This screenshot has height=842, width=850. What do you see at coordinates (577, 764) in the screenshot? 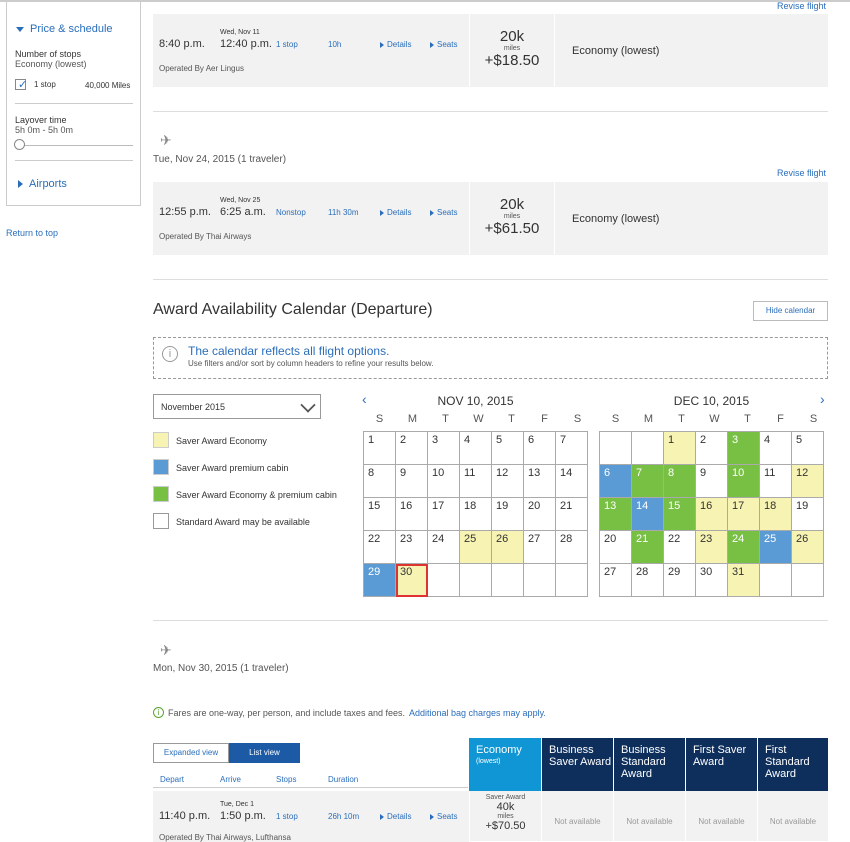
I see `fare-col-business-saver: Business Saver Award` at bounding box center [577, 764].